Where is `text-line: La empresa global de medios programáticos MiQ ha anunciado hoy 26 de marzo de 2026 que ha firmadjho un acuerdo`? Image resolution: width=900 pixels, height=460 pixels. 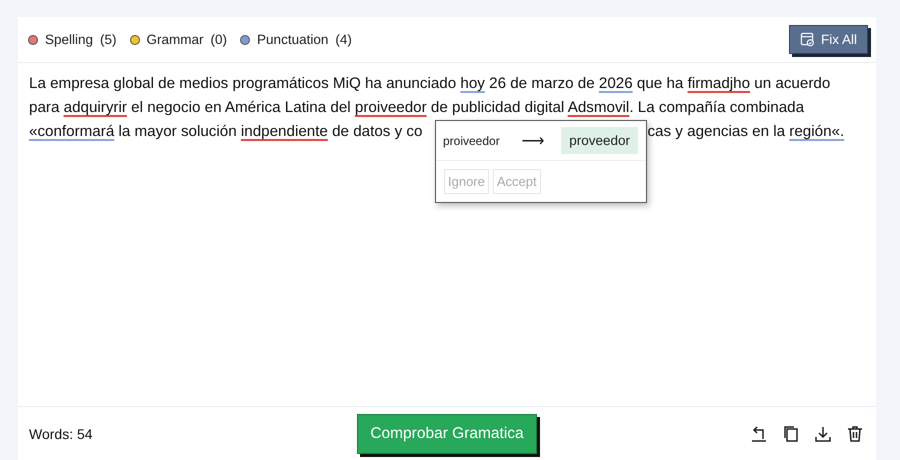 text-line: La empresa global de medios programáticos MiQ ha anunciado hoy 26 de marzo de 2026 que ha firmadjho un acuerdo is located at coordinates (429, 84).